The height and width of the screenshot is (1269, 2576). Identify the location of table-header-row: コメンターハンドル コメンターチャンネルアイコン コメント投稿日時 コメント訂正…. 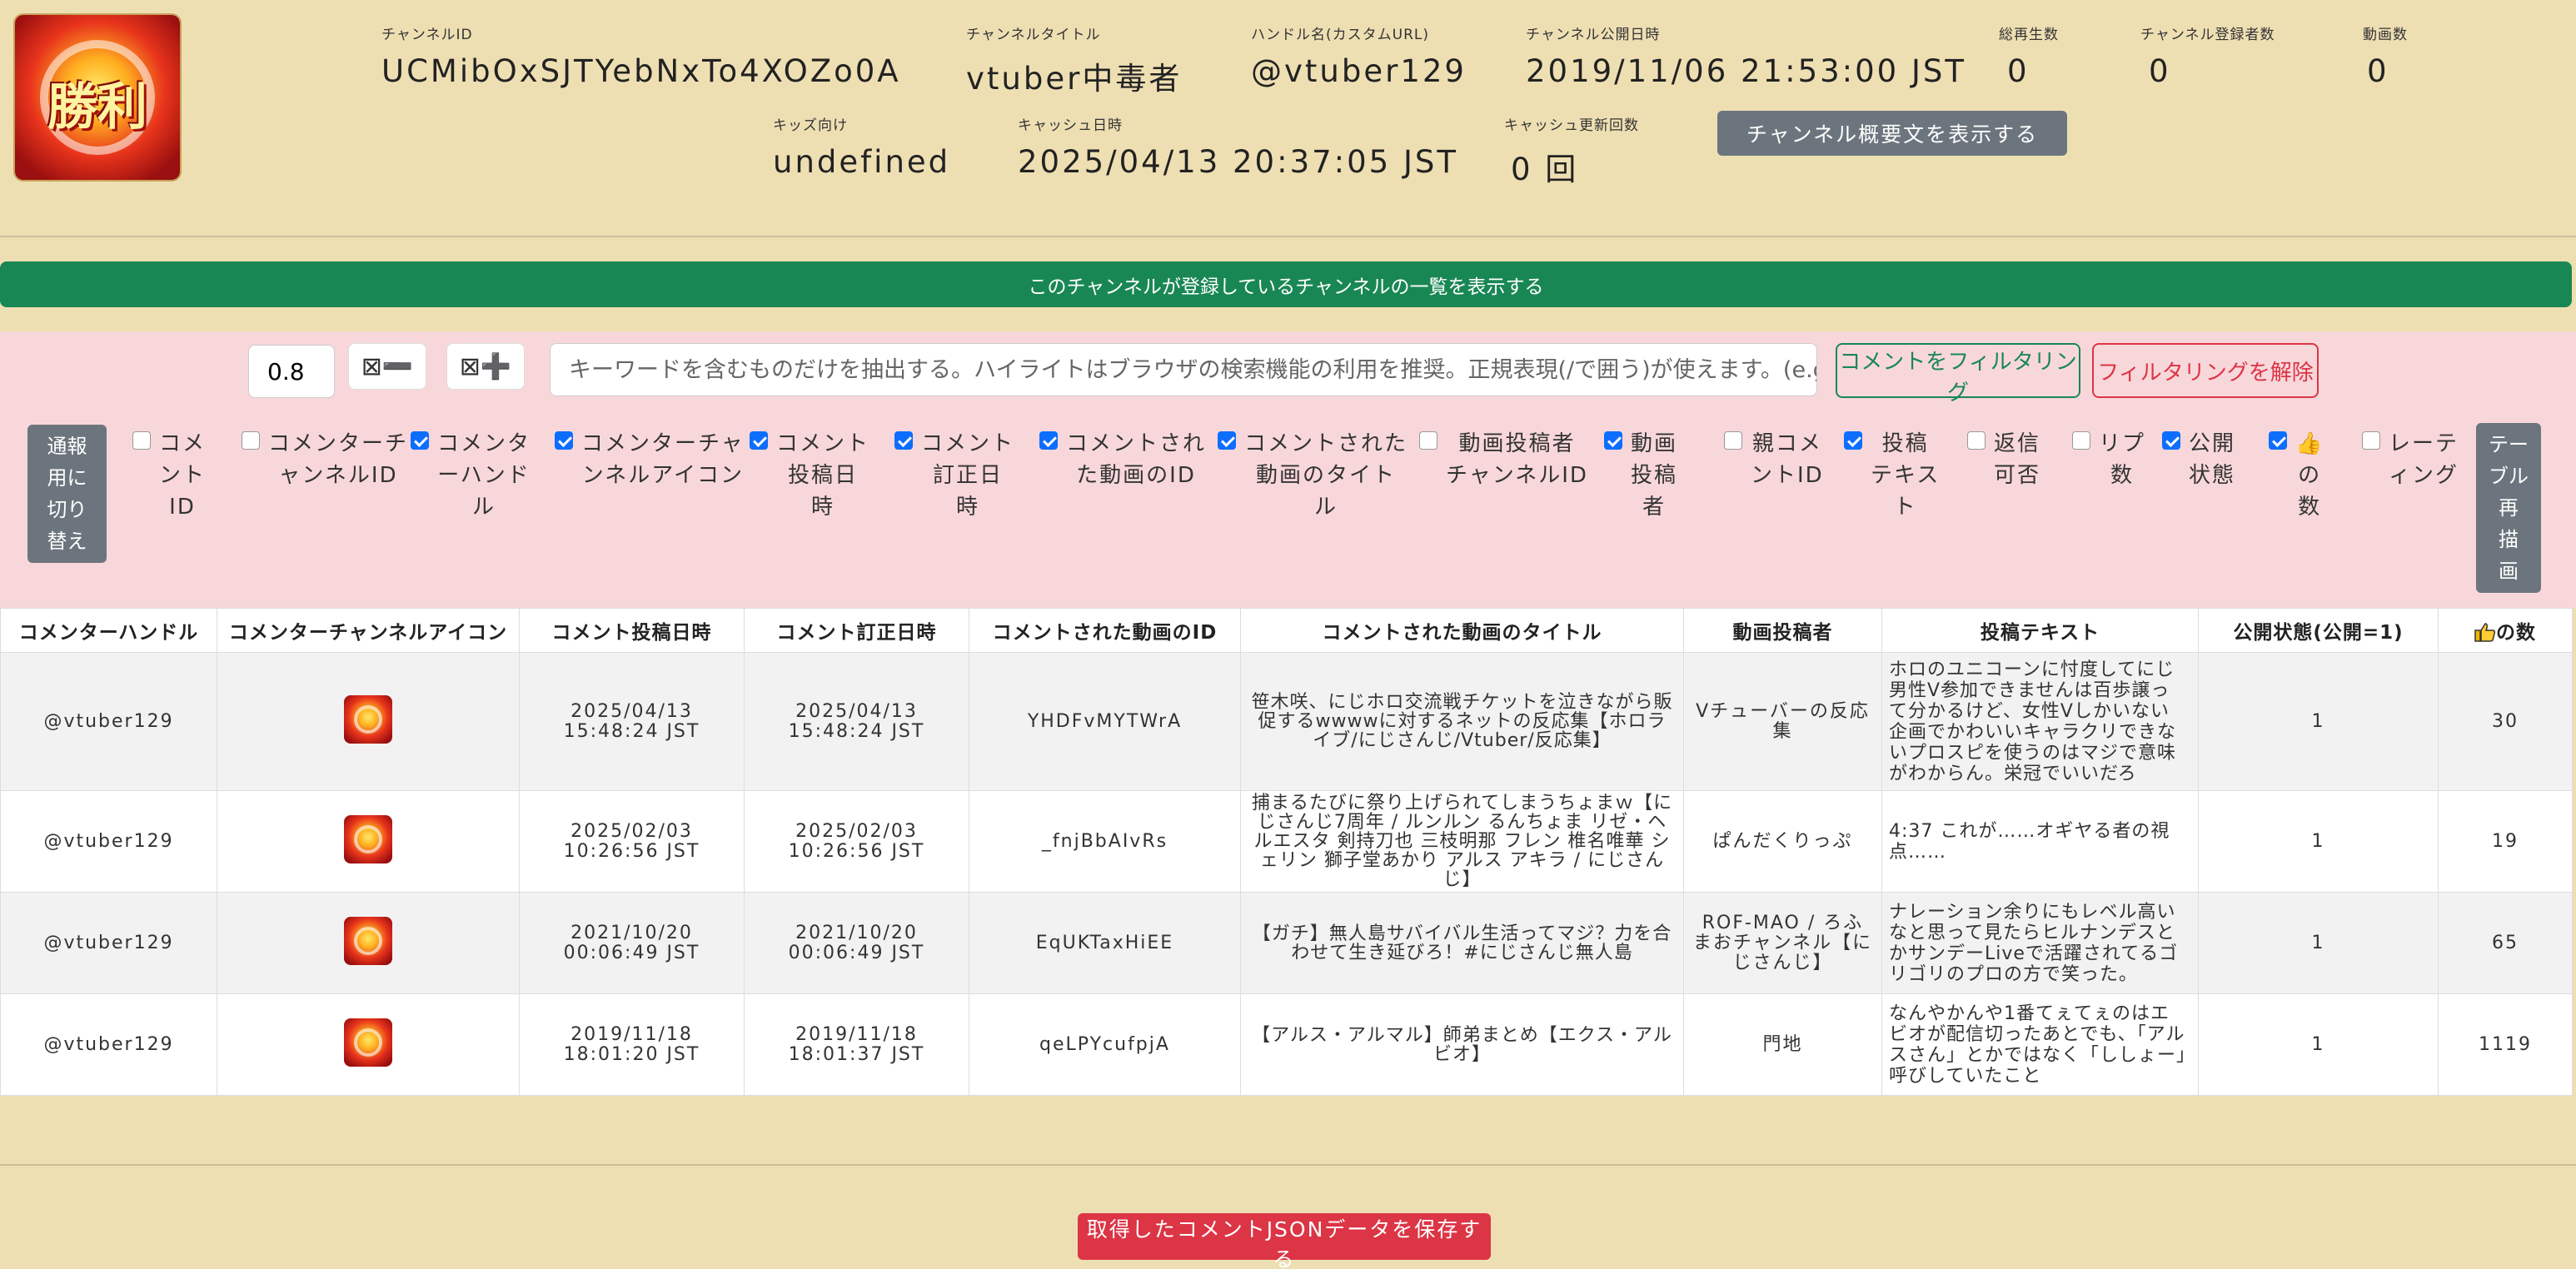
(1286, 630).